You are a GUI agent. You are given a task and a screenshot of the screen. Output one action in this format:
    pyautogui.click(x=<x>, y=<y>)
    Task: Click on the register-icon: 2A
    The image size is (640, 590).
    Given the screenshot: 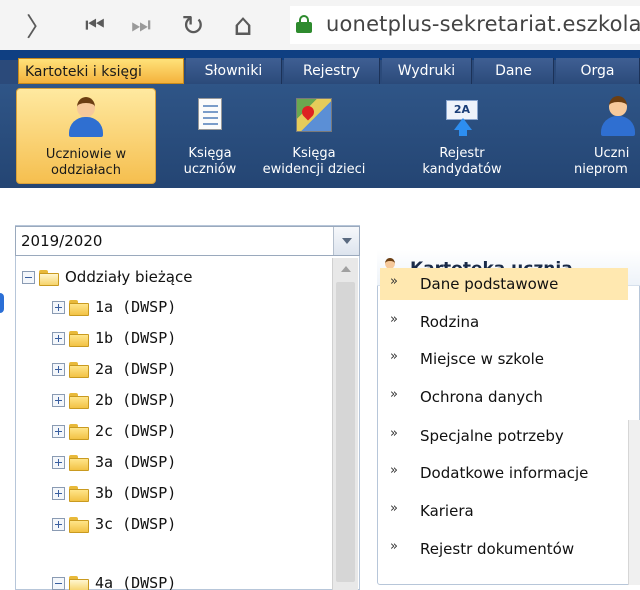 What is the action you would take?
    pyautogui.click(x=462, y=116)
    